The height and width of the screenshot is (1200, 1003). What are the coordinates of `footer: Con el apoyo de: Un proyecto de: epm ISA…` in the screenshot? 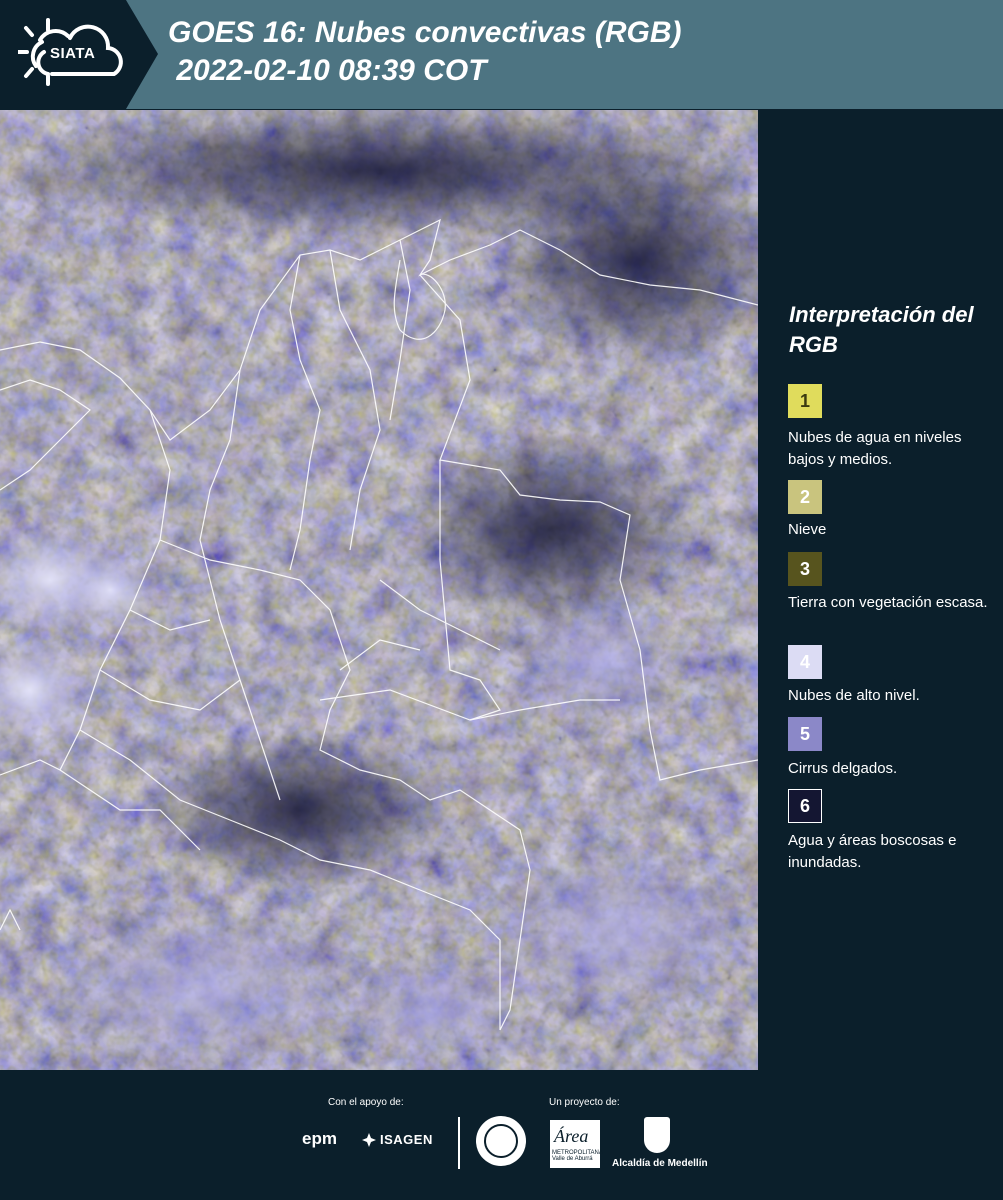 It's located at (501, 1135).